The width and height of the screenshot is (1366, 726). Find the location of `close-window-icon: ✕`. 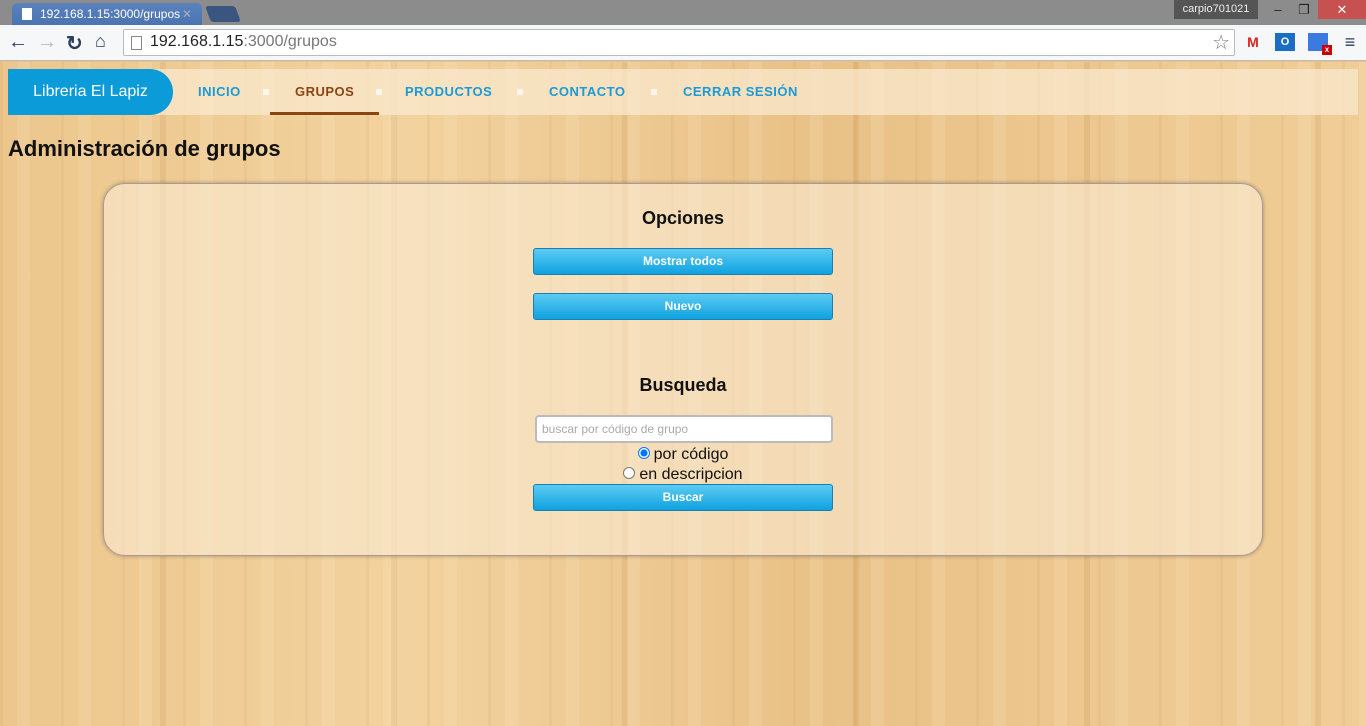

close-window-icon: ✕ is located at coordinates (1342, 9).